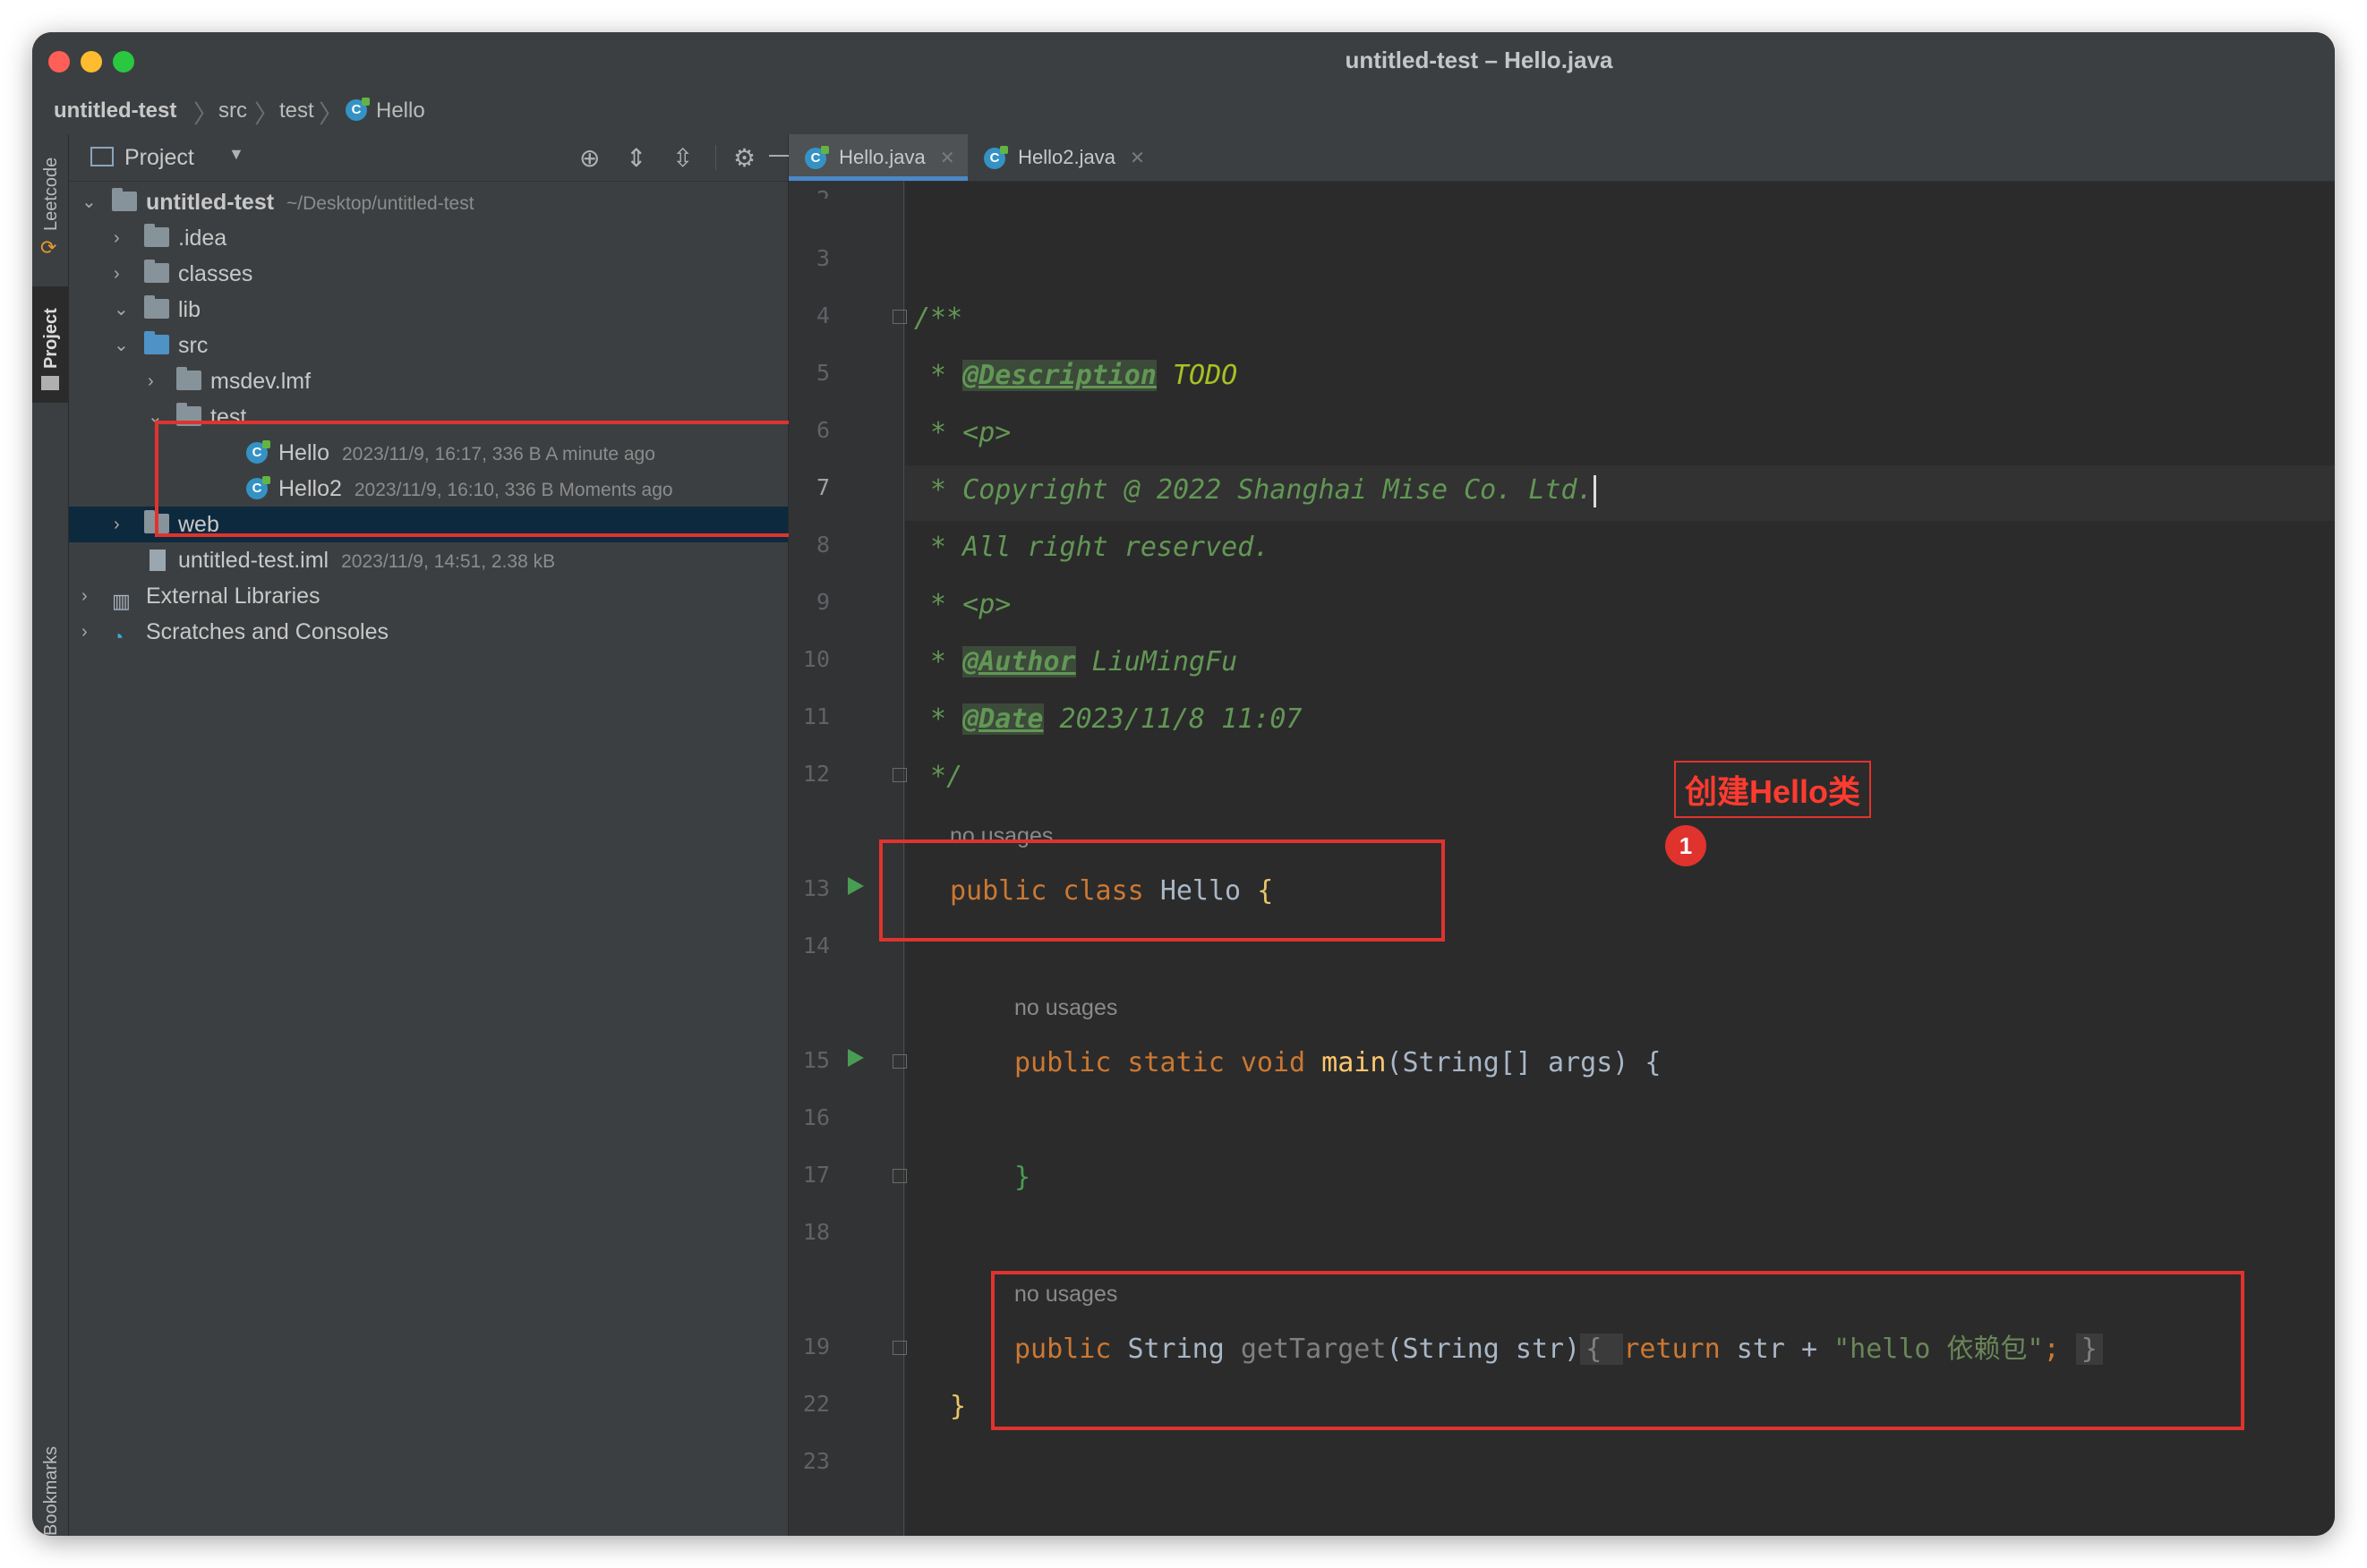  Describe the element at coordinates (428, 345) in the screenshot. I see `tree-item-src: ⌄ src` at that location.